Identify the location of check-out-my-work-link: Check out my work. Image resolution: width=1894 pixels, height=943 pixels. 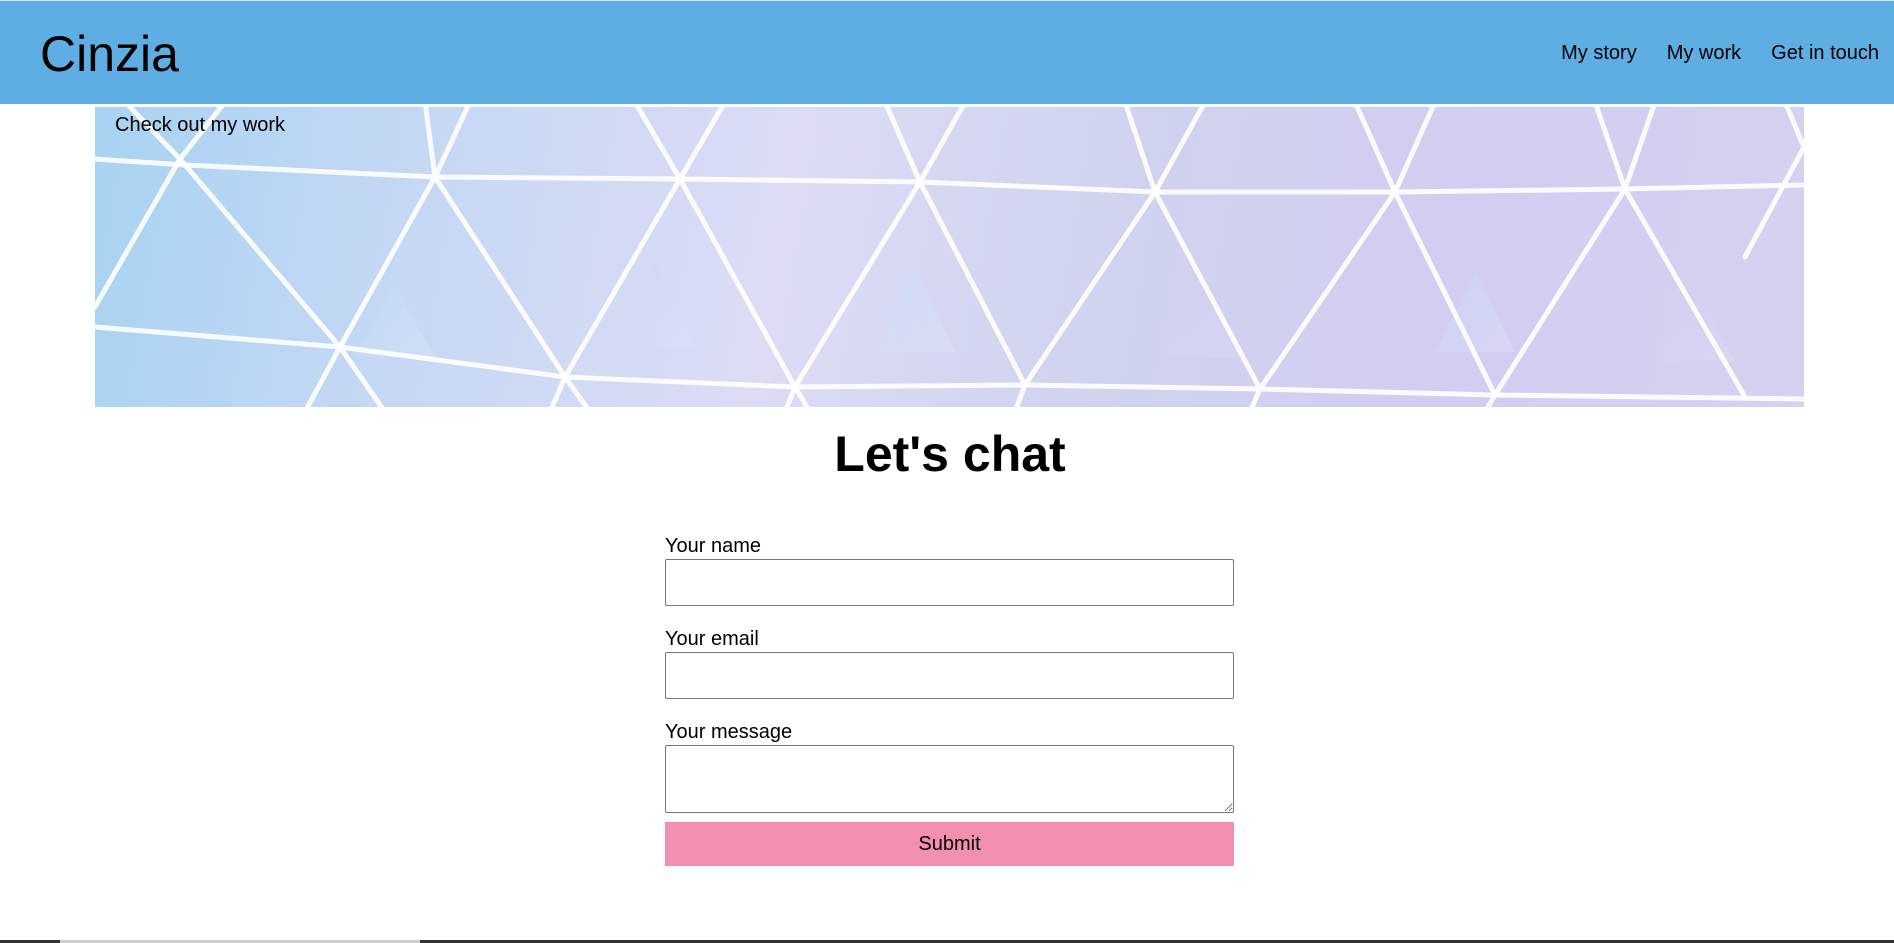
(200, 125).